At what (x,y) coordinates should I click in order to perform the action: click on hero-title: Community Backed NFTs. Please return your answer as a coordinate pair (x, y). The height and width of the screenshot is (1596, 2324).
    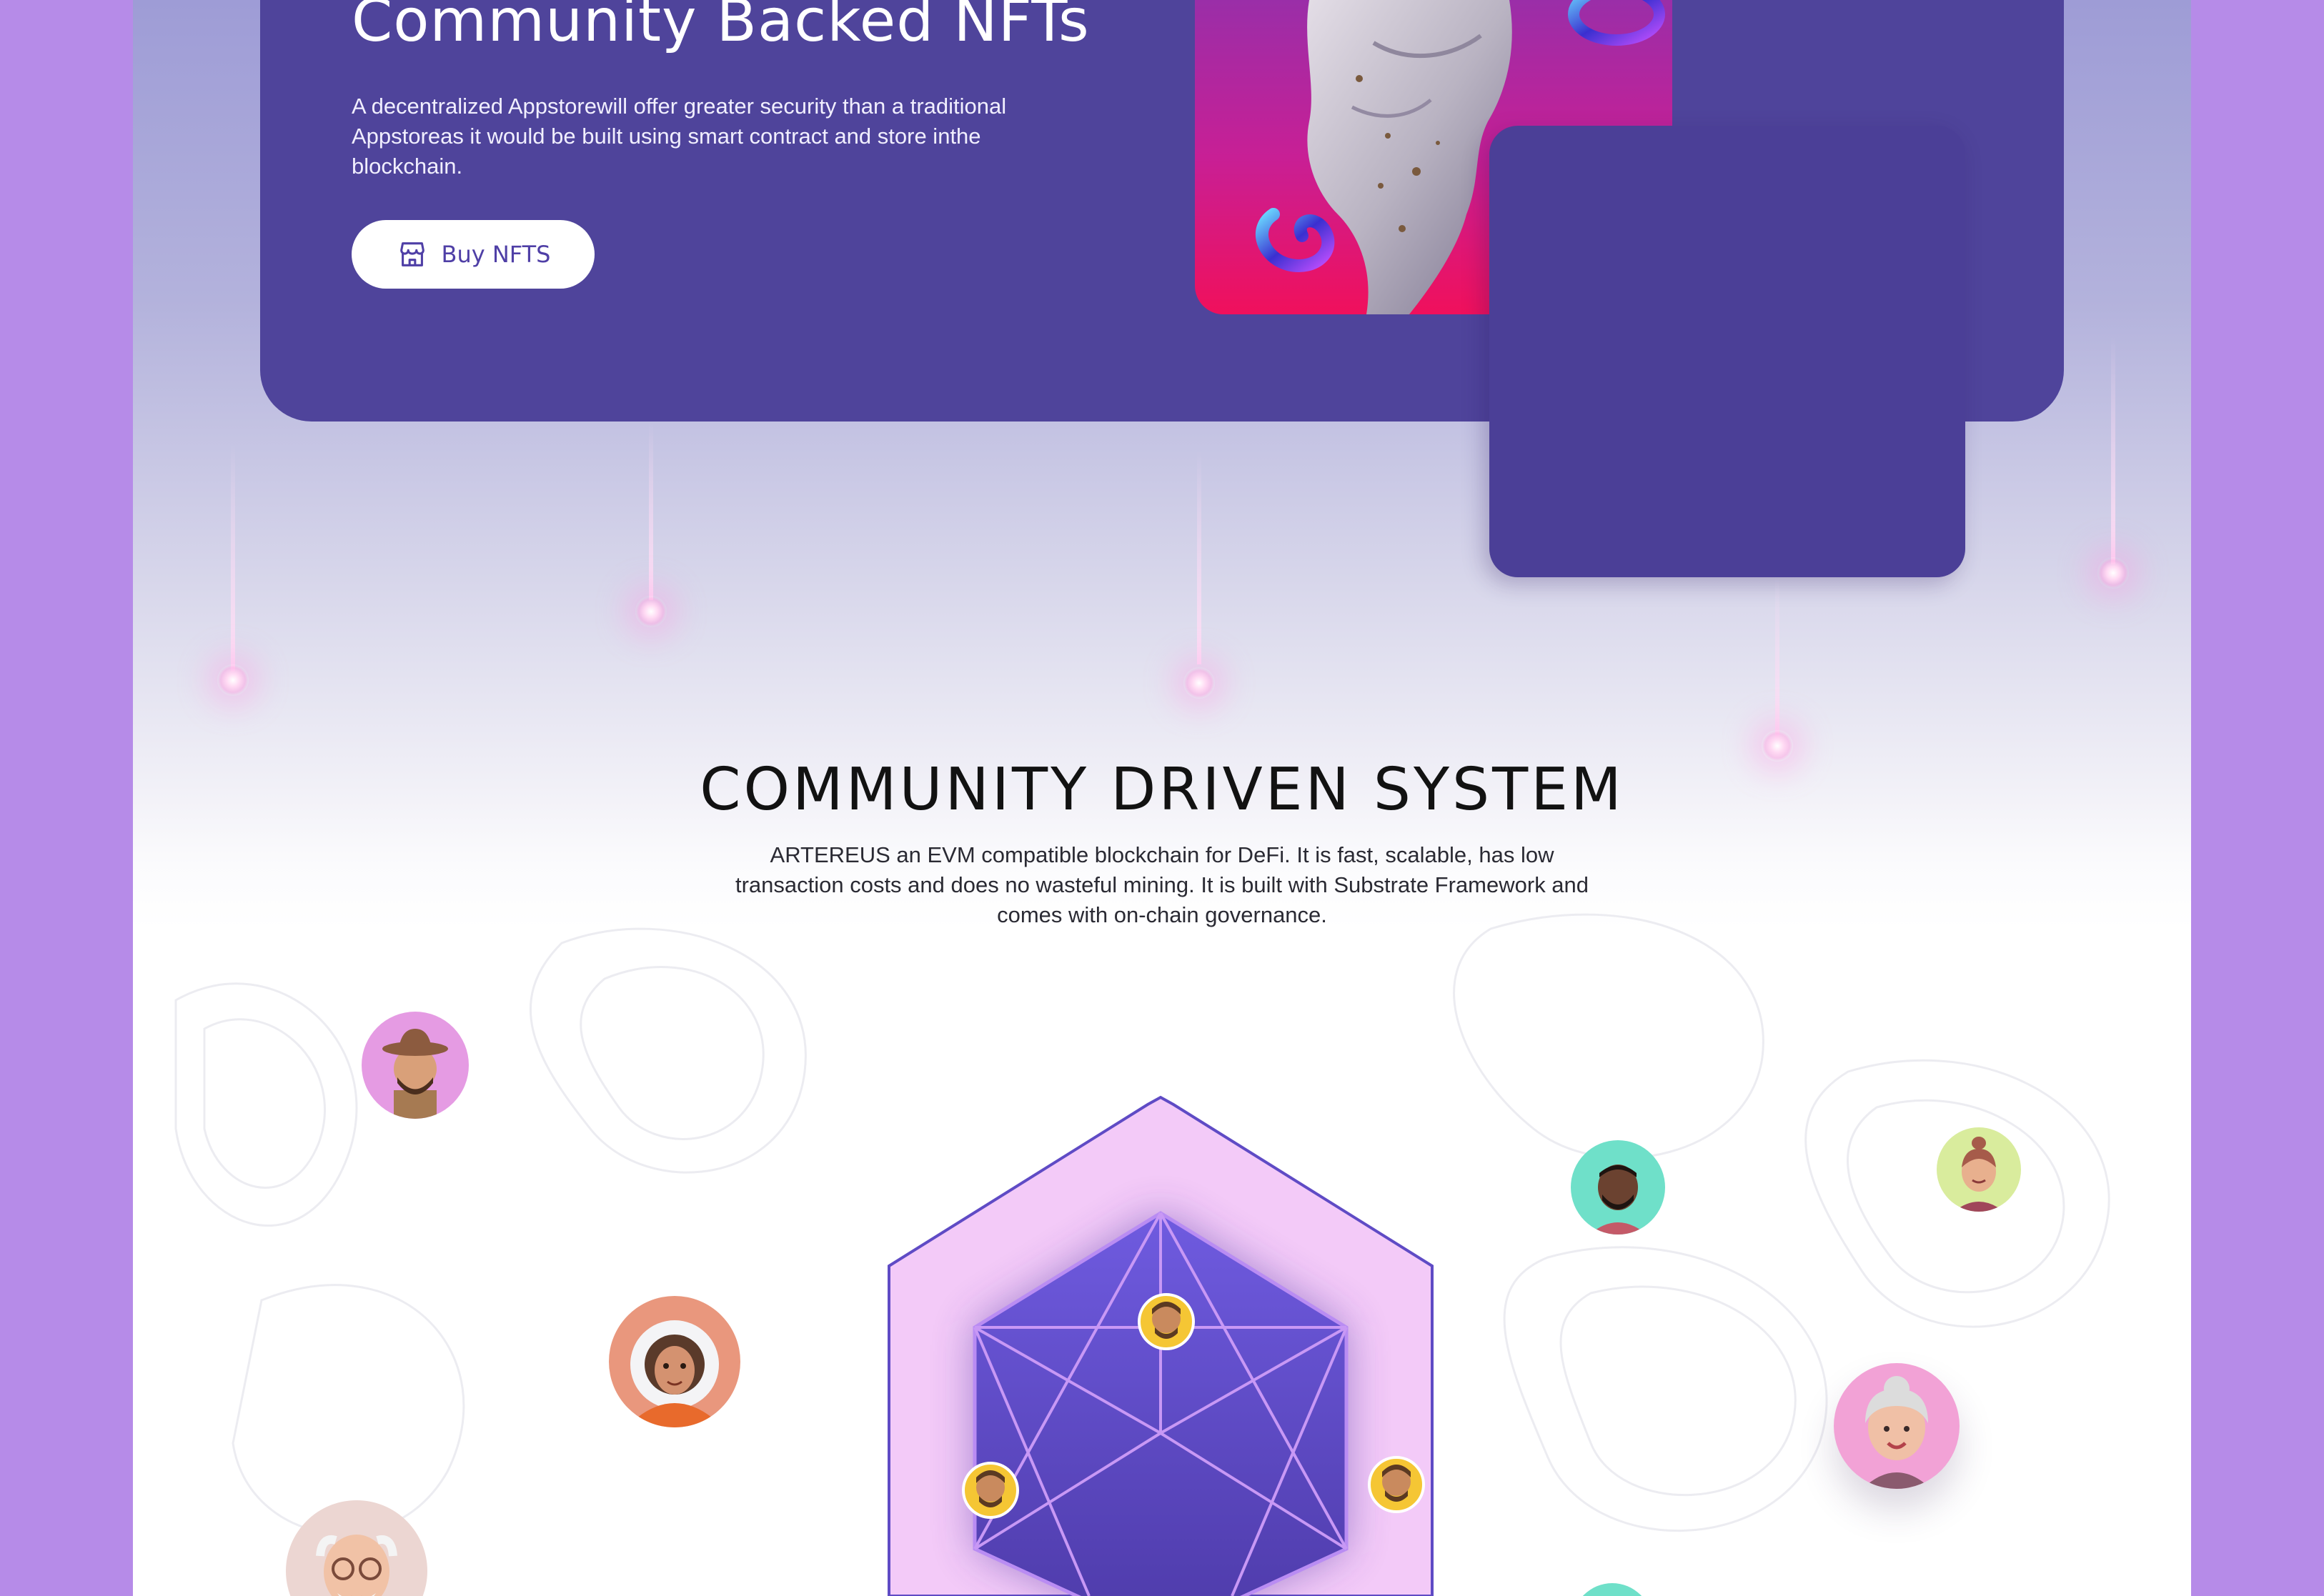
    Looking at the image, I should click on (721, 27).